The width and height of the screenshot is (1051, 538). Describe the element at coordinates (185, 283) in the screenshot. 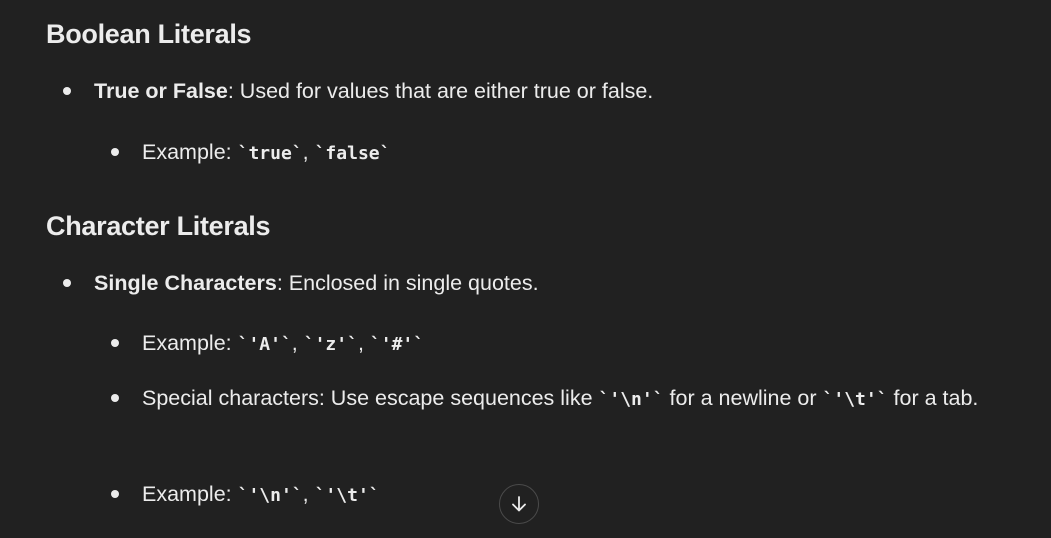

I see `item-title: Single Characters` at that location.